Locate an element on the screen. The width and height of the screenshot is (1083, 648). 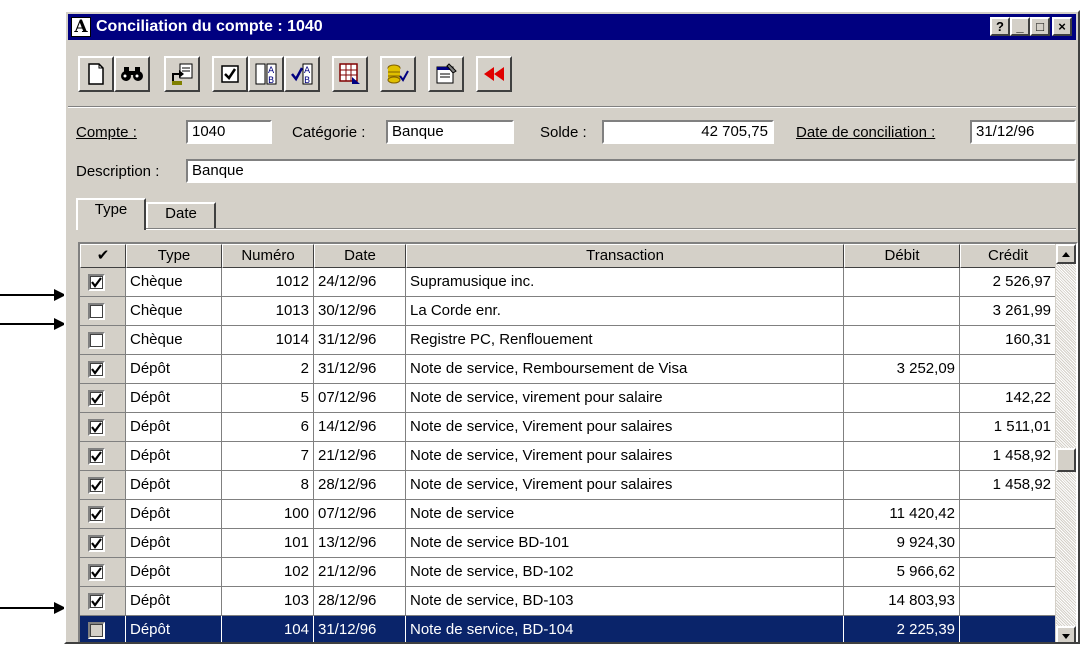
scroll-down-button is located at coordinates (1066, 634).